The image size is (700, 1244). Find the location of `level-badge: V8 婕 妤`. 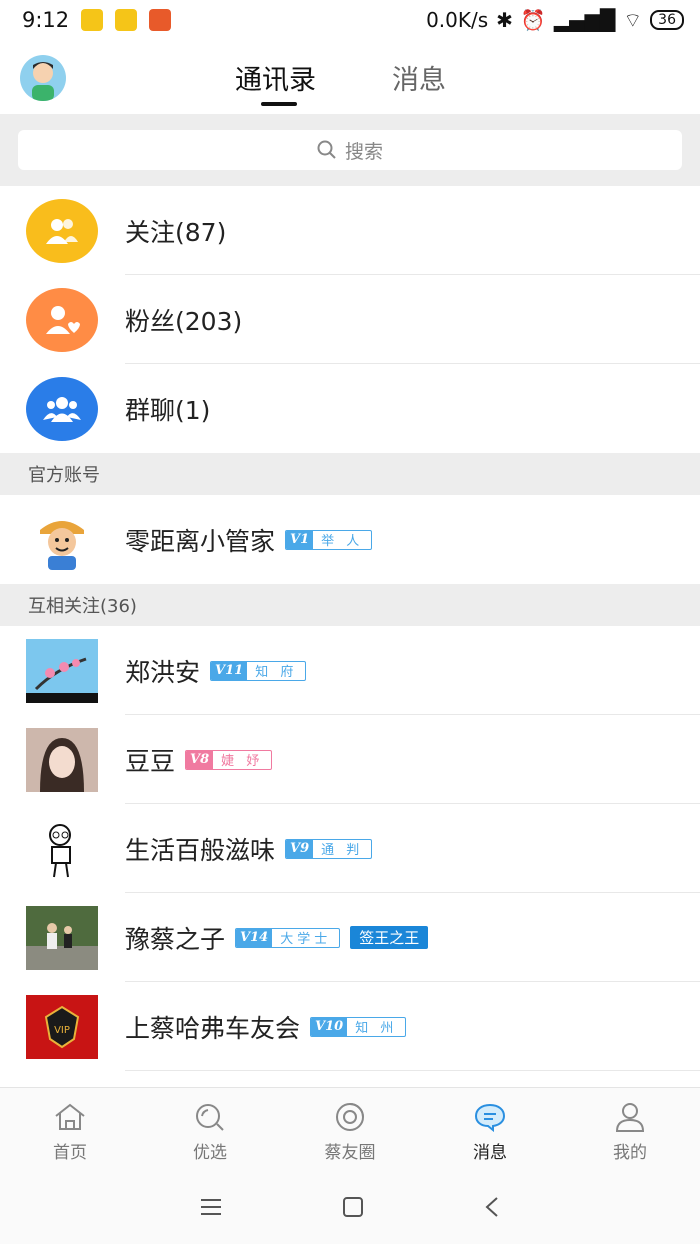

level-badge: V8 婕 妤 is located at coordinates (229, 759).